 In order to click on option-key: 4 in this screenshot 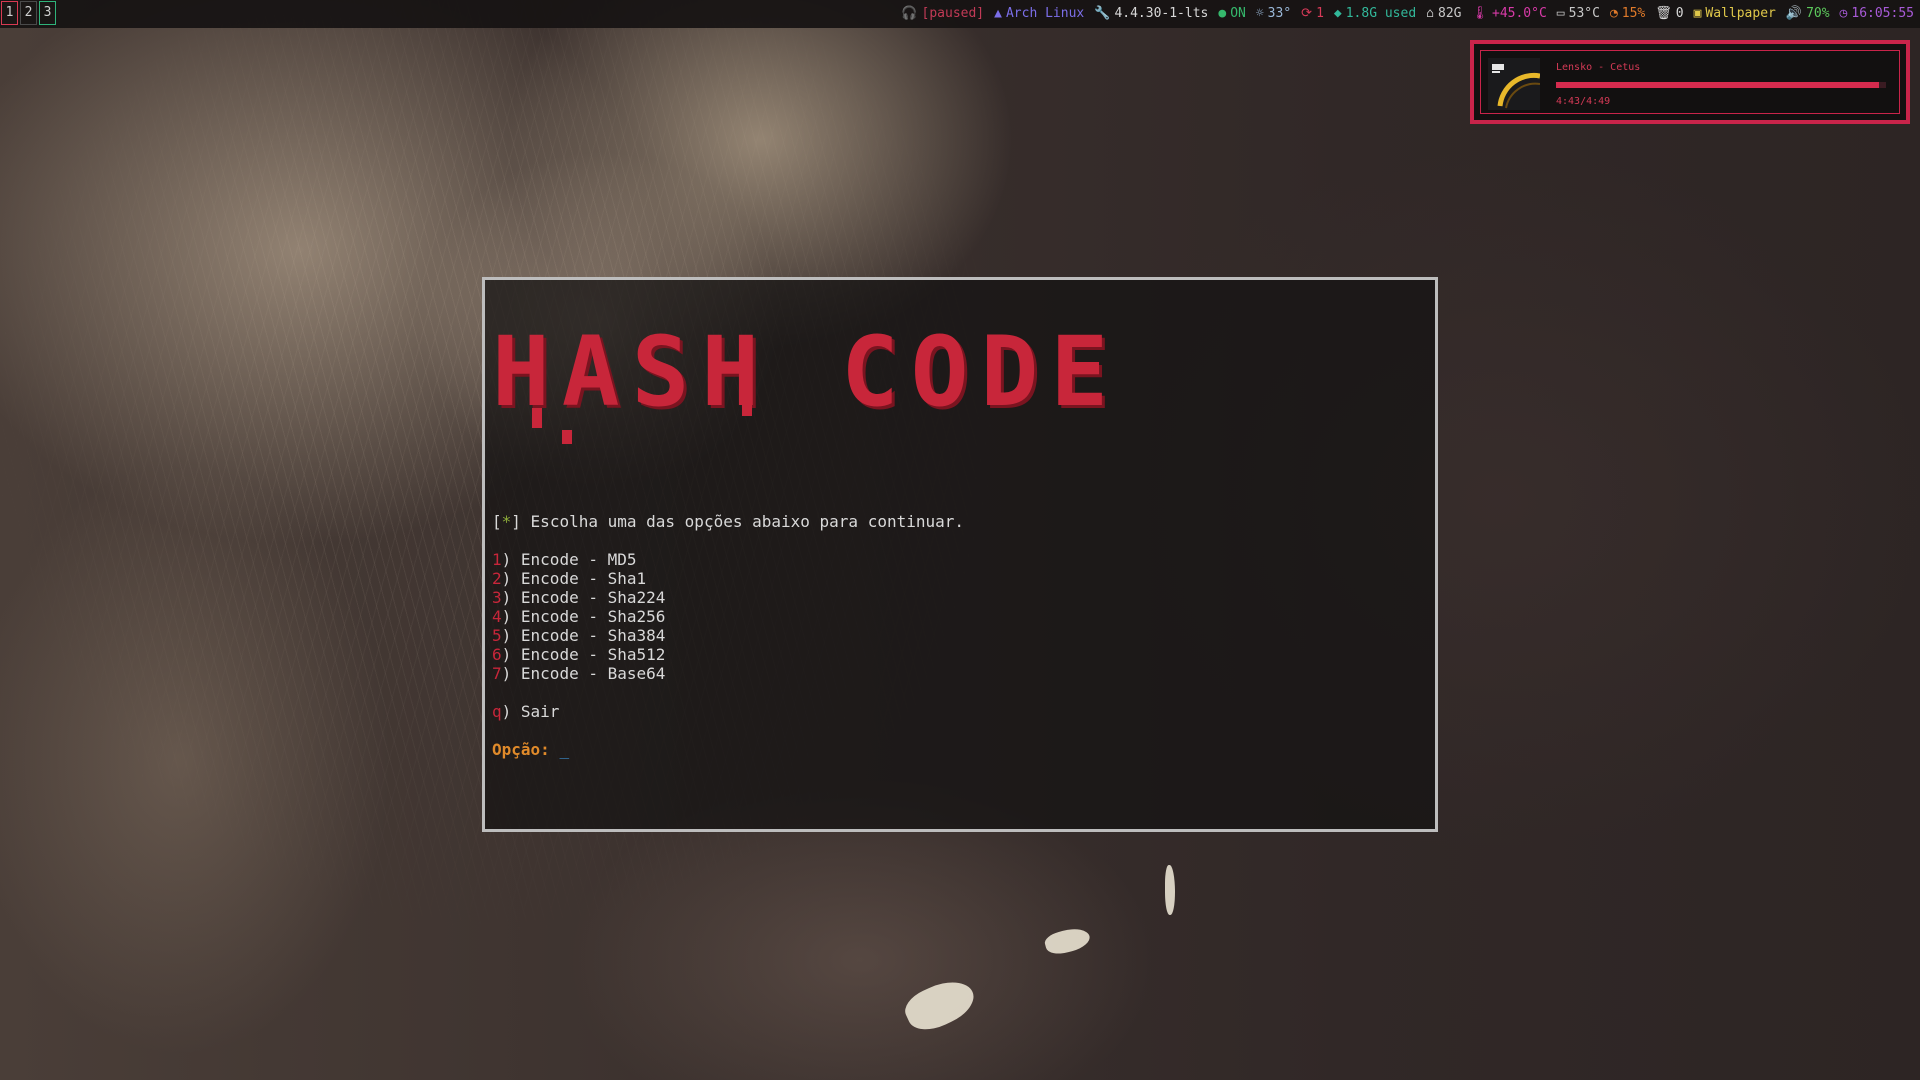, I will do `click(497, 616)`.